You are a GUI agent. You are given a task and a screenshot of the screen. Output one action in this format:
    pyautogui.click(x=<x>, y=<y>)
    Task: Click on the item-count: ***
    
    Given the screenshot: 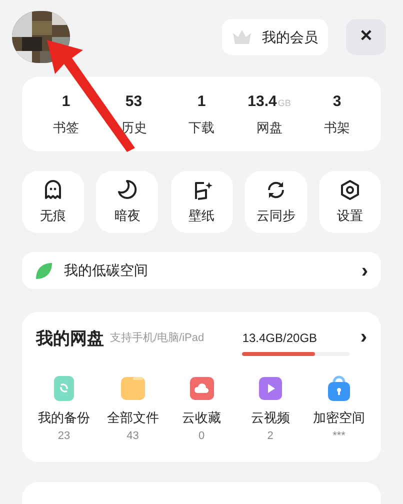 What is the action you would take?
    pyautogui.click(x=339, y=436)
    